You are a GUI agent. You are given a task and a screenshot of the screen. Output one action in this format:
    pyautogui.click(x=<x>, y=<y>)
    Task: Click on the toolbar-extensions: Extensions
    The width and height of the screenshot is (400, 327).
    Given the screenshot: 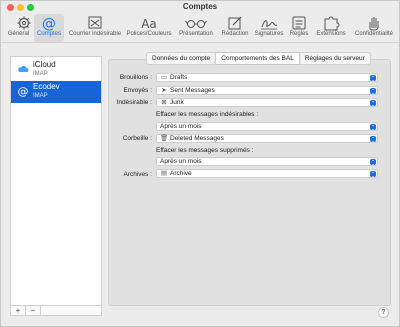 What is the action you would take?
    pyautogui.click(x=331, y=28)
    